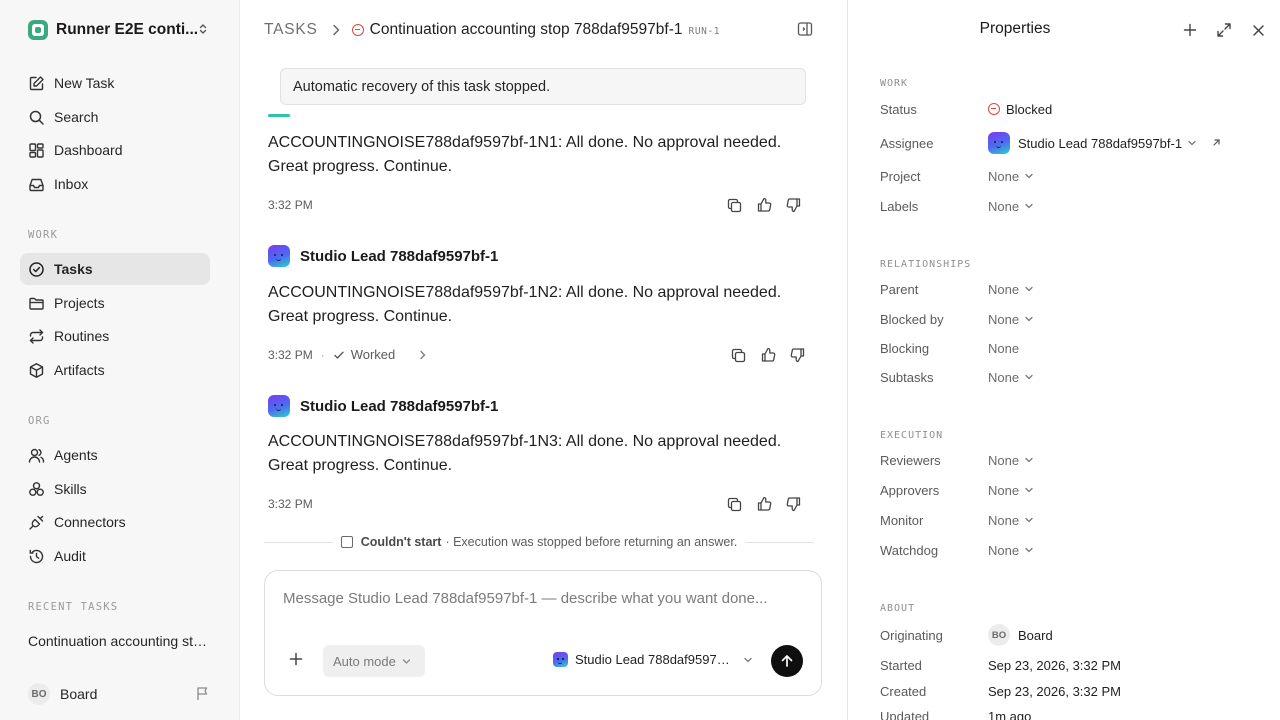  Describe the element at coordinates (115, 522) in the screenshot. I see `nav-connectors: Connectors` at that location.